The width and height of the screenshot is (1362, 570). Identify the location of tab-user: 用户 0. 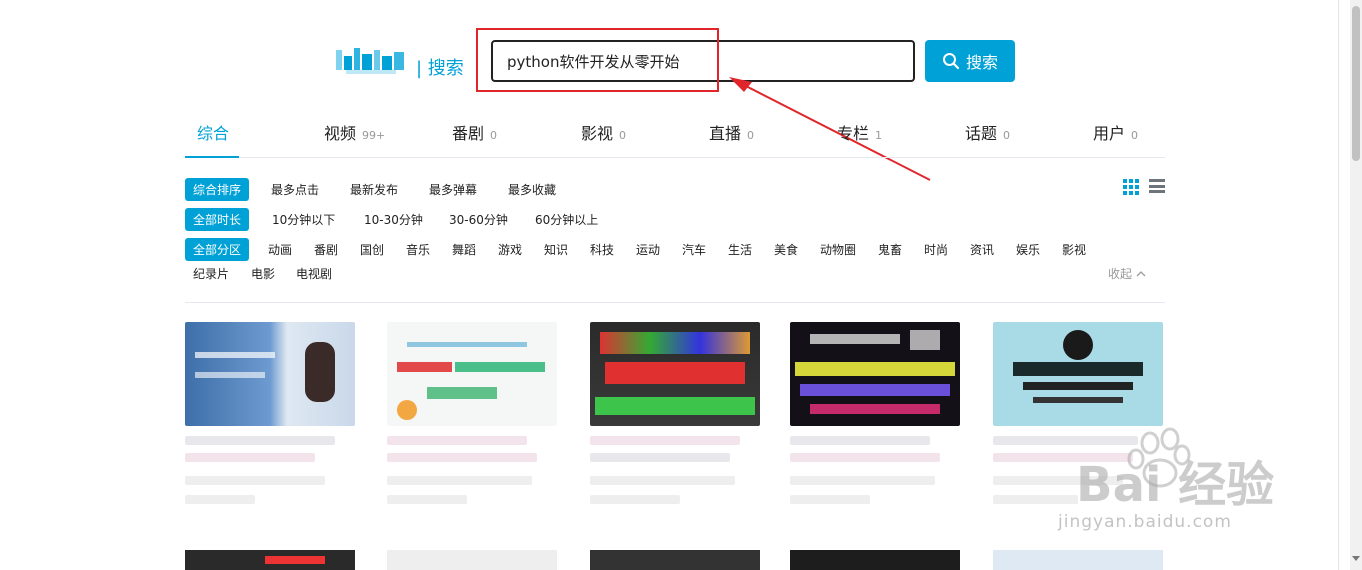
(1115, 132).